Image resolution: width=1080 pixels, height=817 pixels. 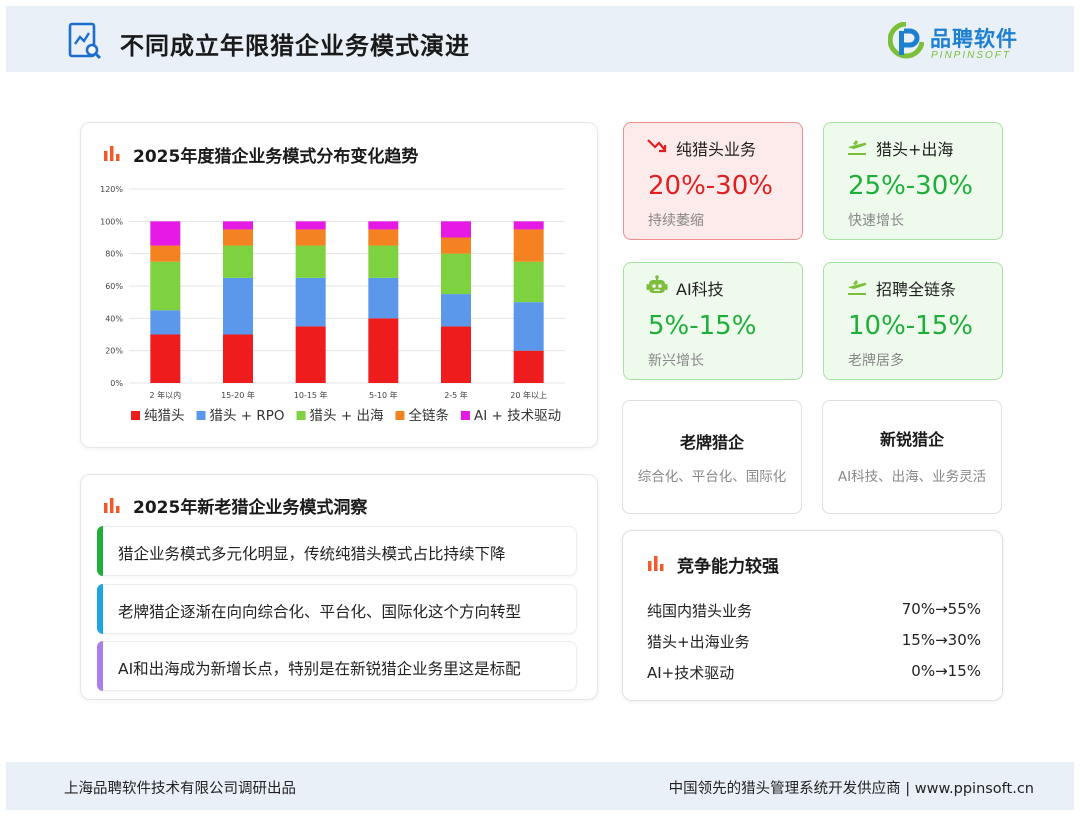 I want to click on company-logo: 品聘软件 PINPINSOFT, so click(x=959, y=41).